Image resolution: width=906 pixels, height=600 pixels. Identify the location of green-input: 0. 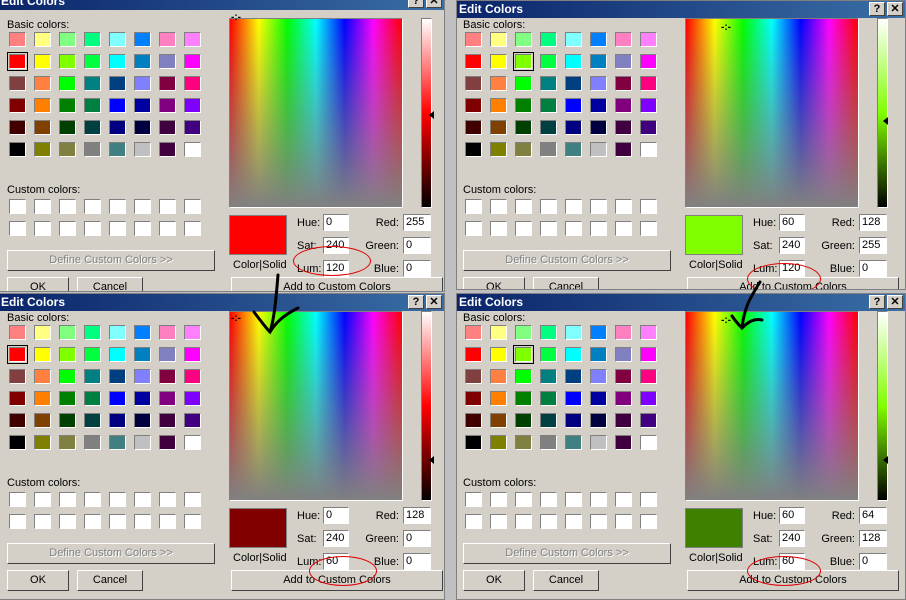
(417, 245).